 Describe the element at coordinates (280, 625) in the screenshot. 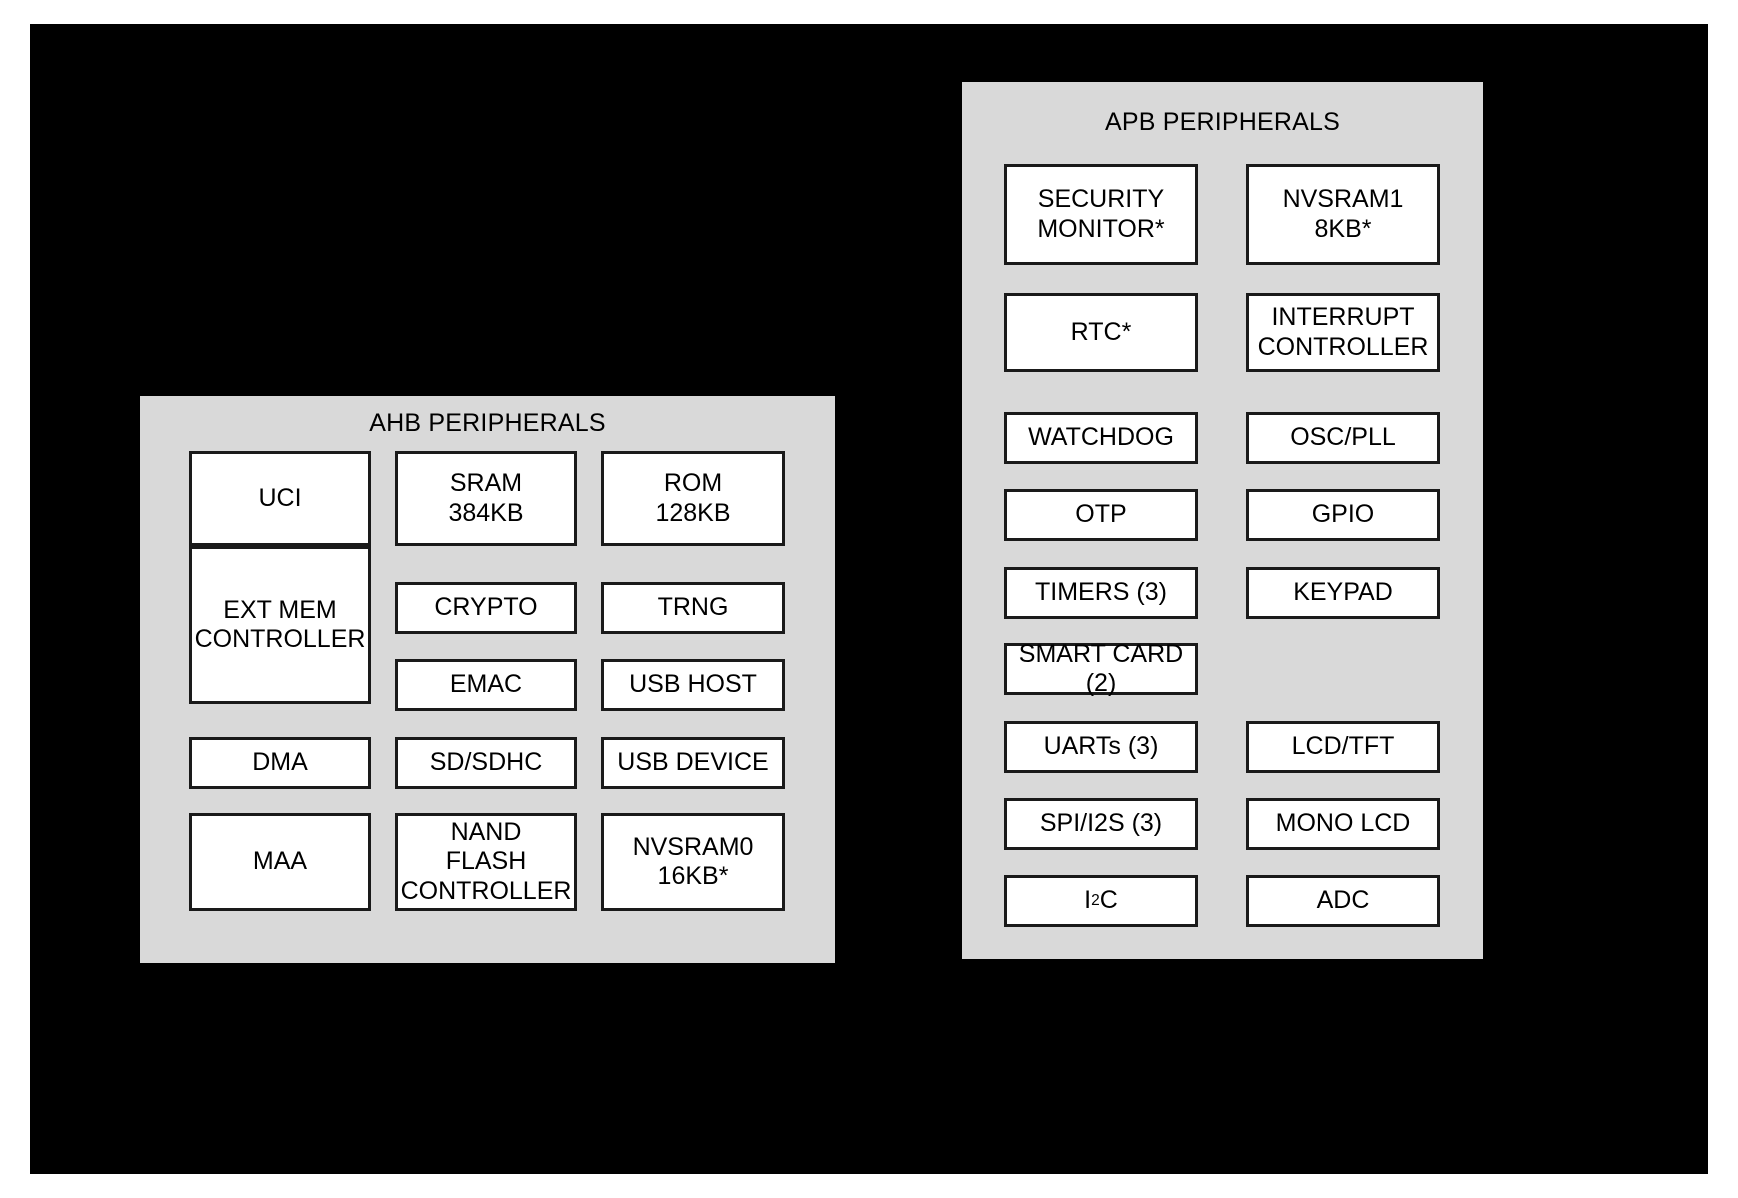

I see `block-ext-mem-controller: EXT MEM CONTROLLER` at that location.